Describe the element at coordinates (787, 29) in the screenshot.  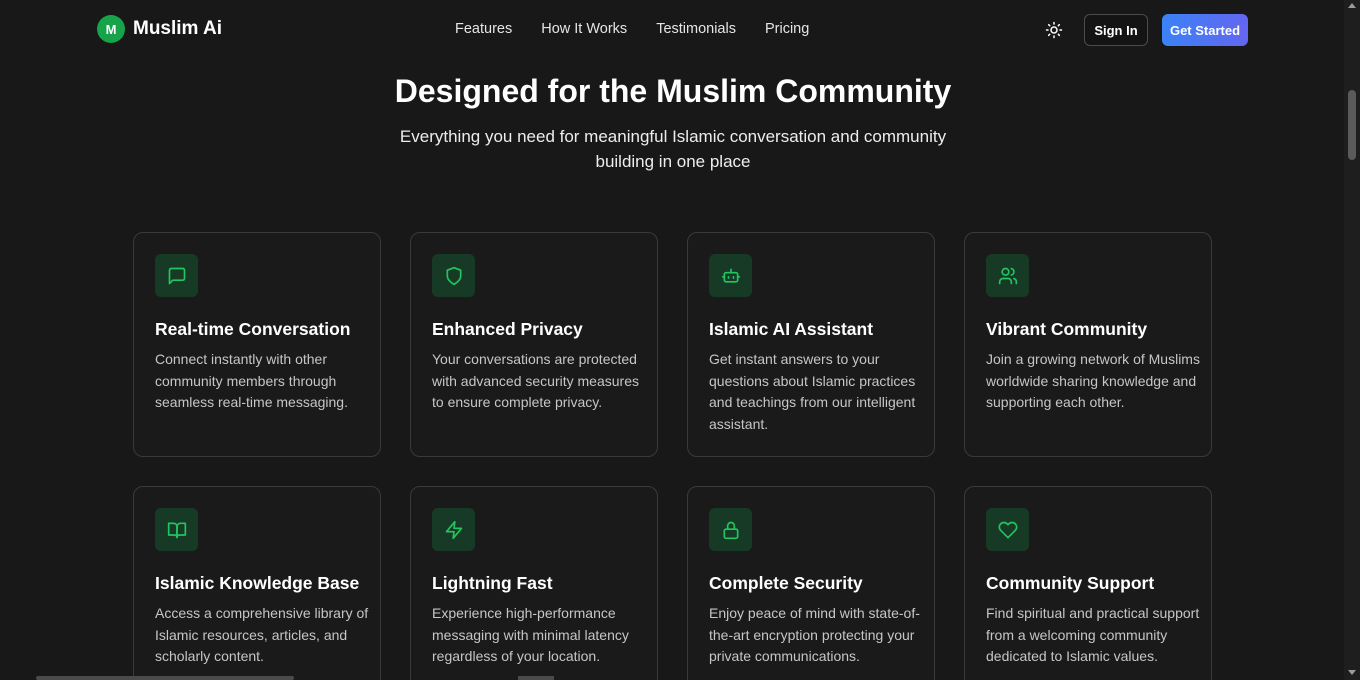
I see `nav-link-pricing: Pricing` at that location.